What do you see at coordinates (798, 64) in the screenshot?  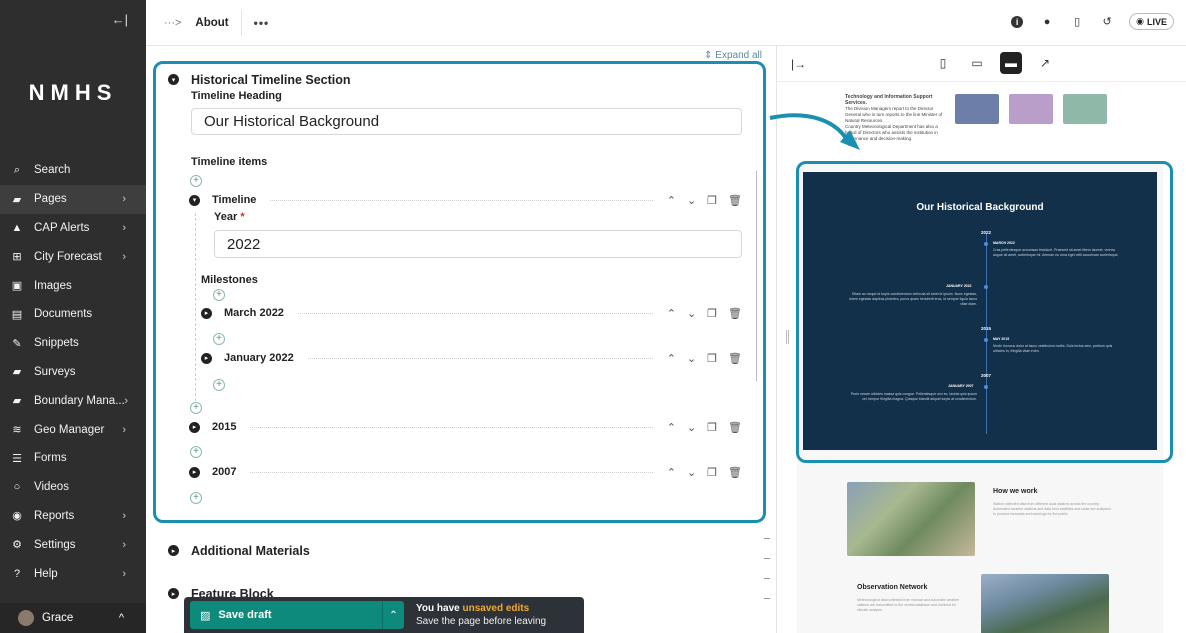 I see `close-preview-icon: |→` at bounding box center [798, 64].